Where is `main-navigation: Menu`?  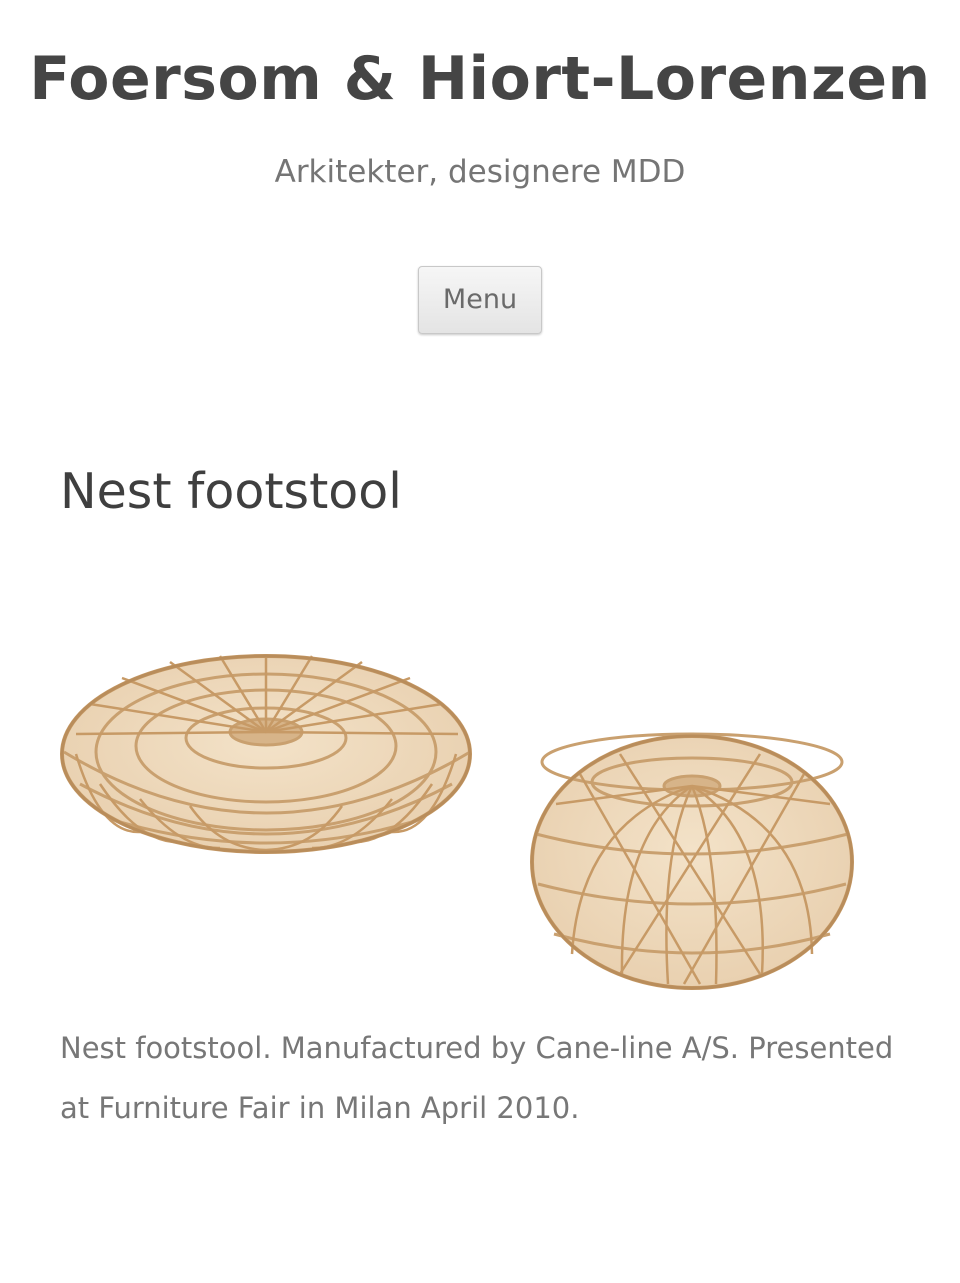
main-navigation: Menu is located at coordinates (480, 300).